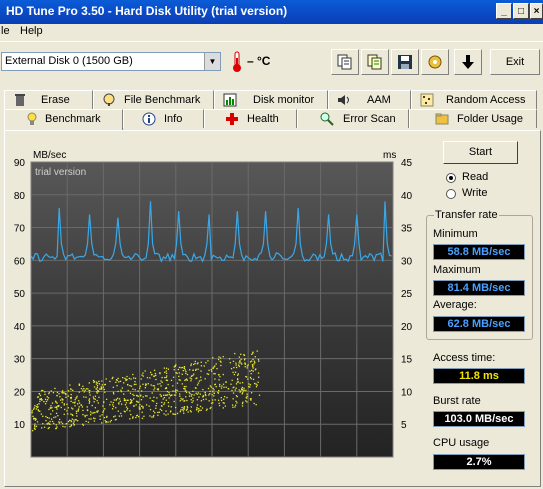  I want to click on tab-erase: Erase, so click(48, 99).